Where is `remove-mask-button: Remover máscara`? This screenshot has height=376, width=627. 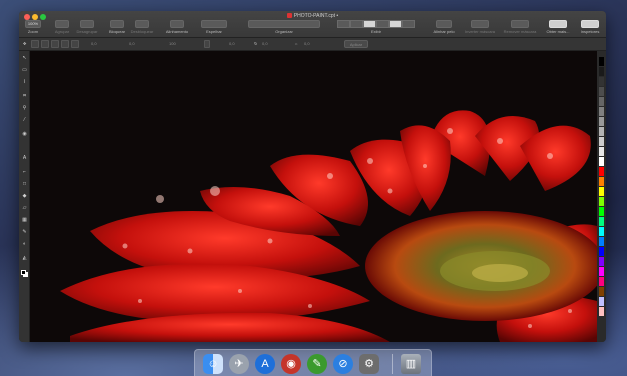
remove-mask-button: Remover máscara is located at coordinates (520, 29).